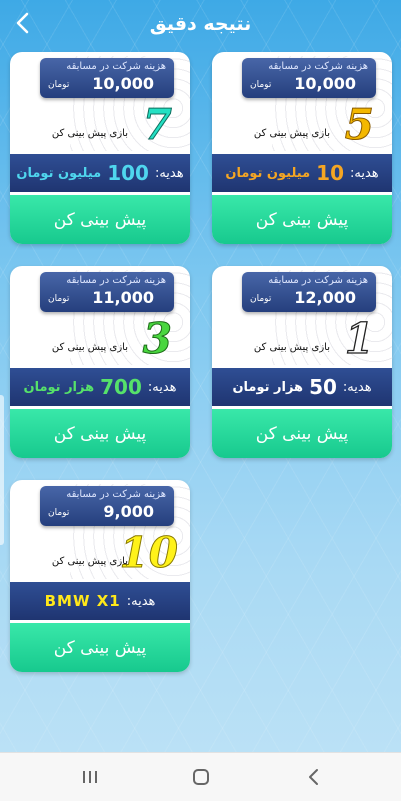 The height and width of the screenshot is (801, 401). I want to click on prize-bar: هدیه: 50 هزار تومان, so click(302, 387).